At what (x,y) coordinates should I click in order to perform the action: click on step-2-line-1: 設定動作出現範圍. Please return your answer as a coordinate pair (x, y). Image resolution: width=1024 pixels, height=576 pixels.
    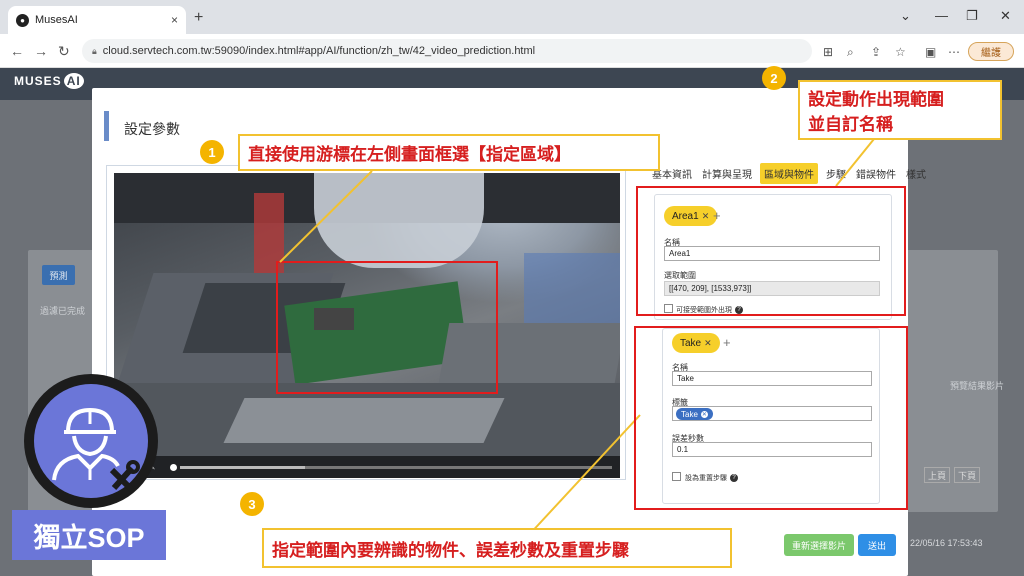
    Looking at the image, I should click on (876, 99).